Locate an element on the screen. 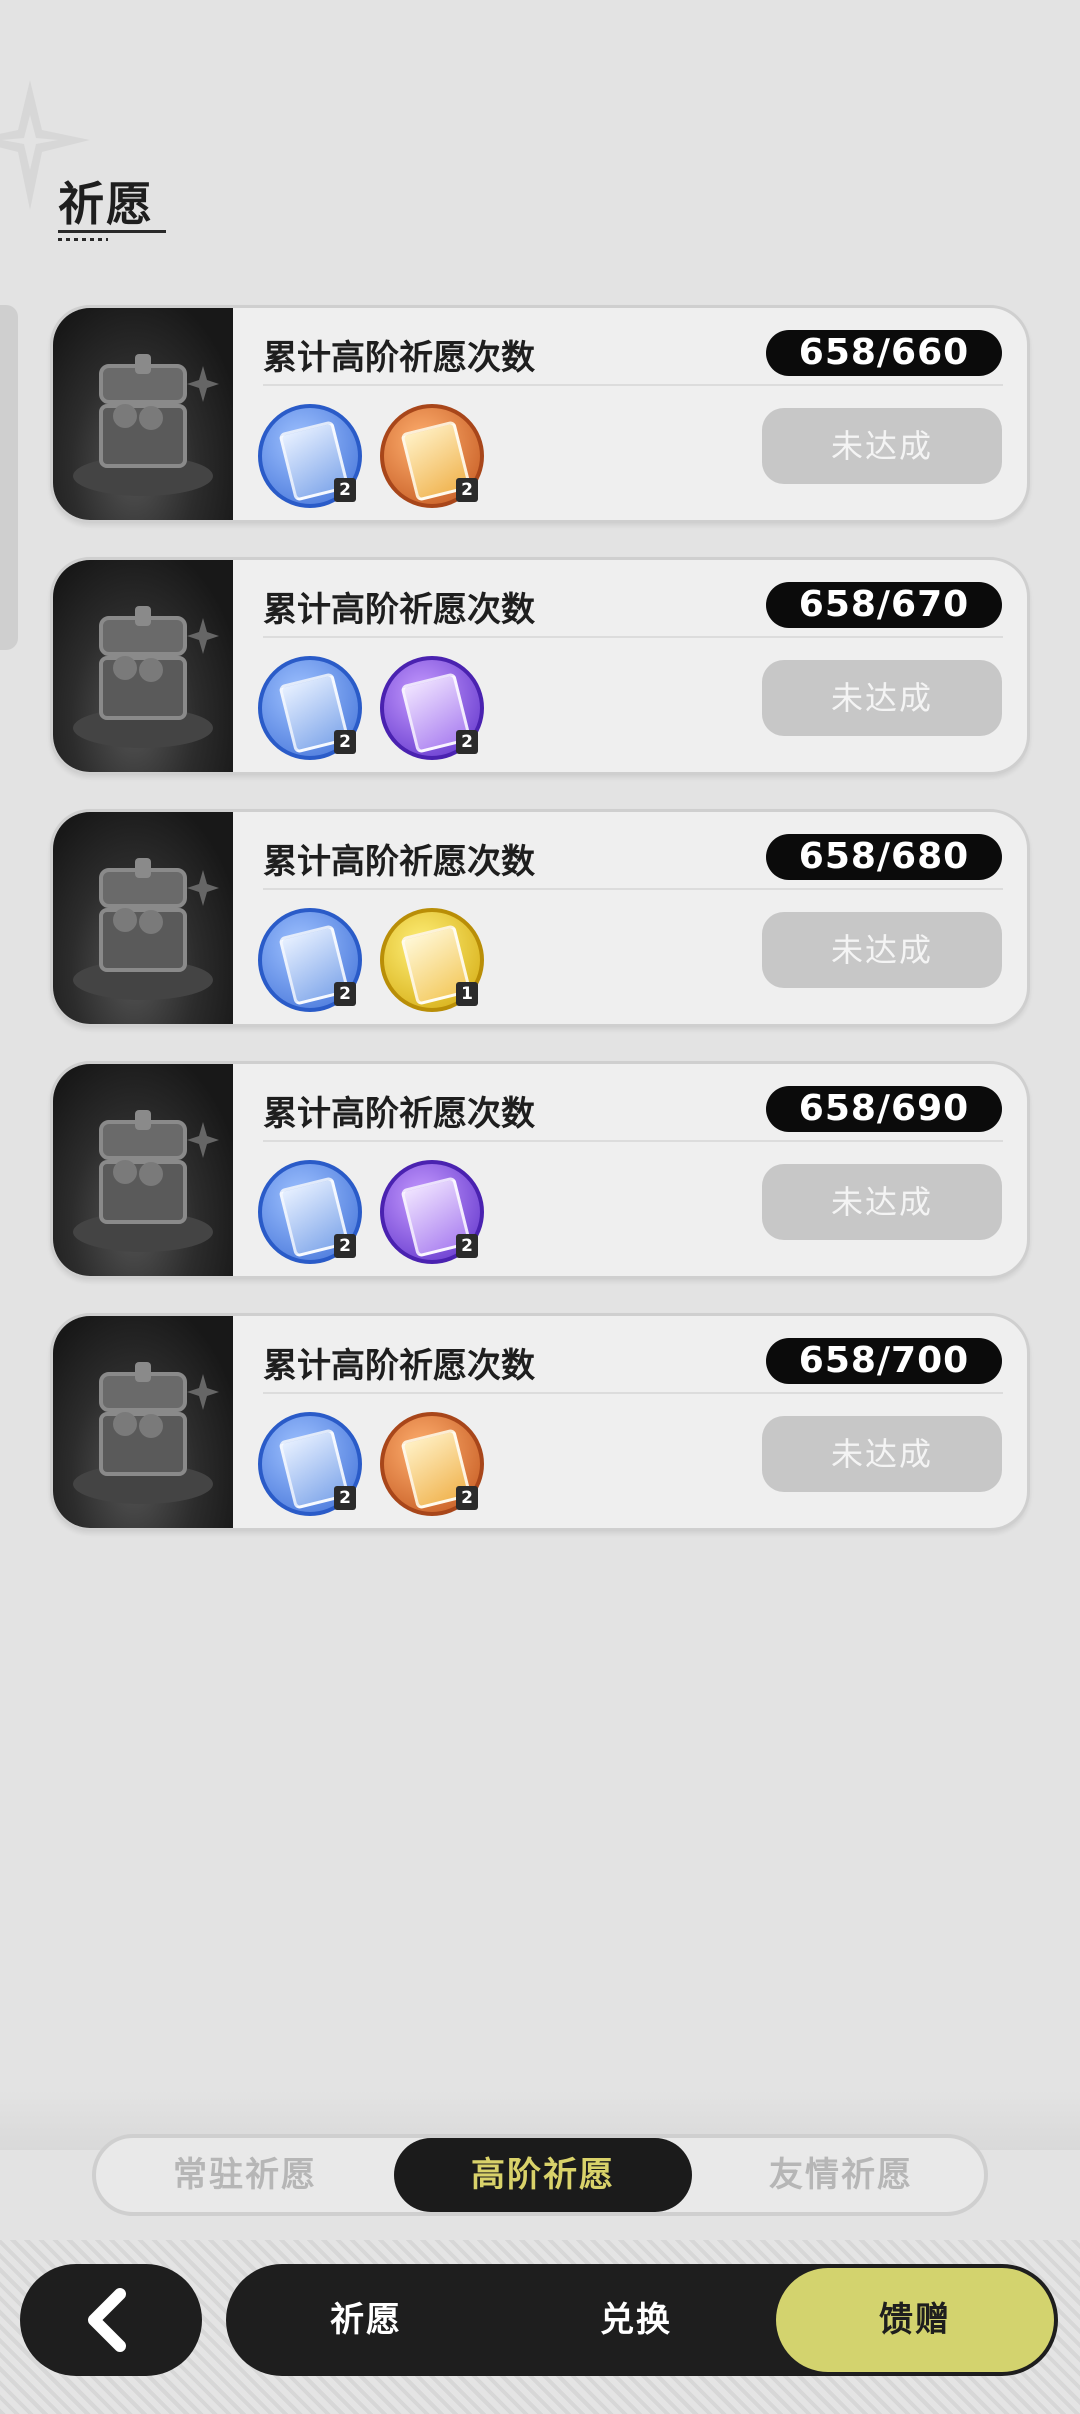 Image resolution: width=1080 pixels, height=2414 pixels. progress-badge: 658/660 is located at coordinates (884, 353).